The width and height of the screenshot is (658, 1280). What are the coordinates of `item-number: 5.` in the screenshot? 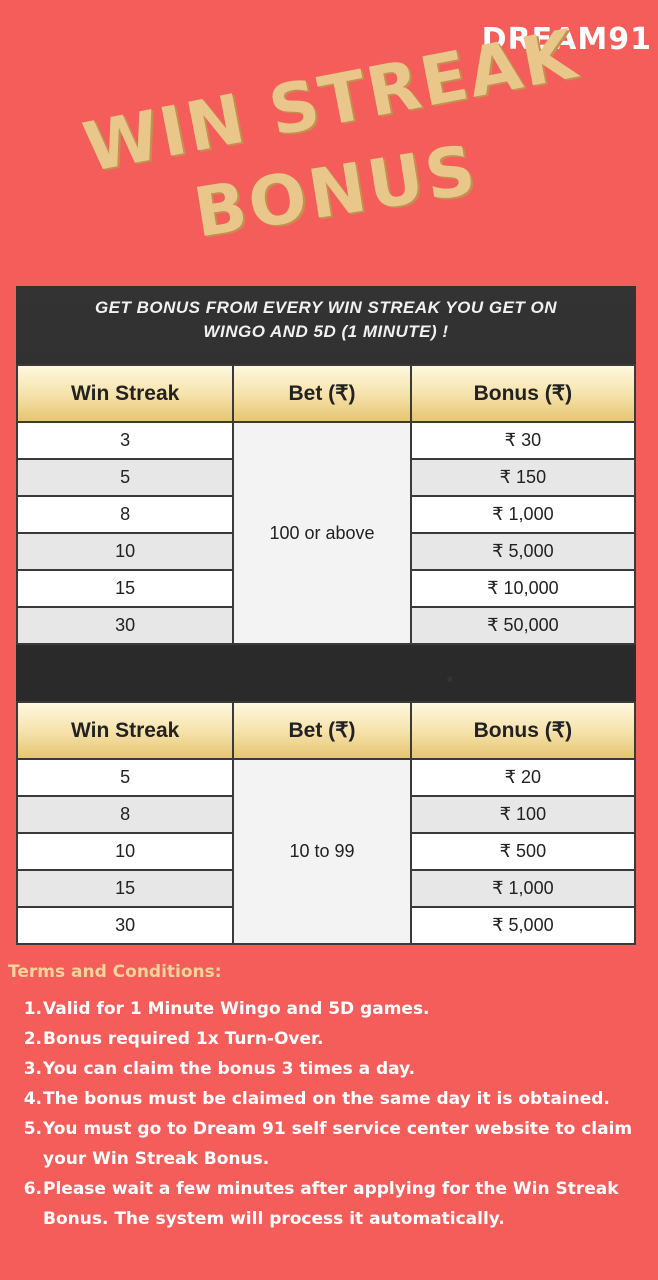 It's located at (32, 1129).